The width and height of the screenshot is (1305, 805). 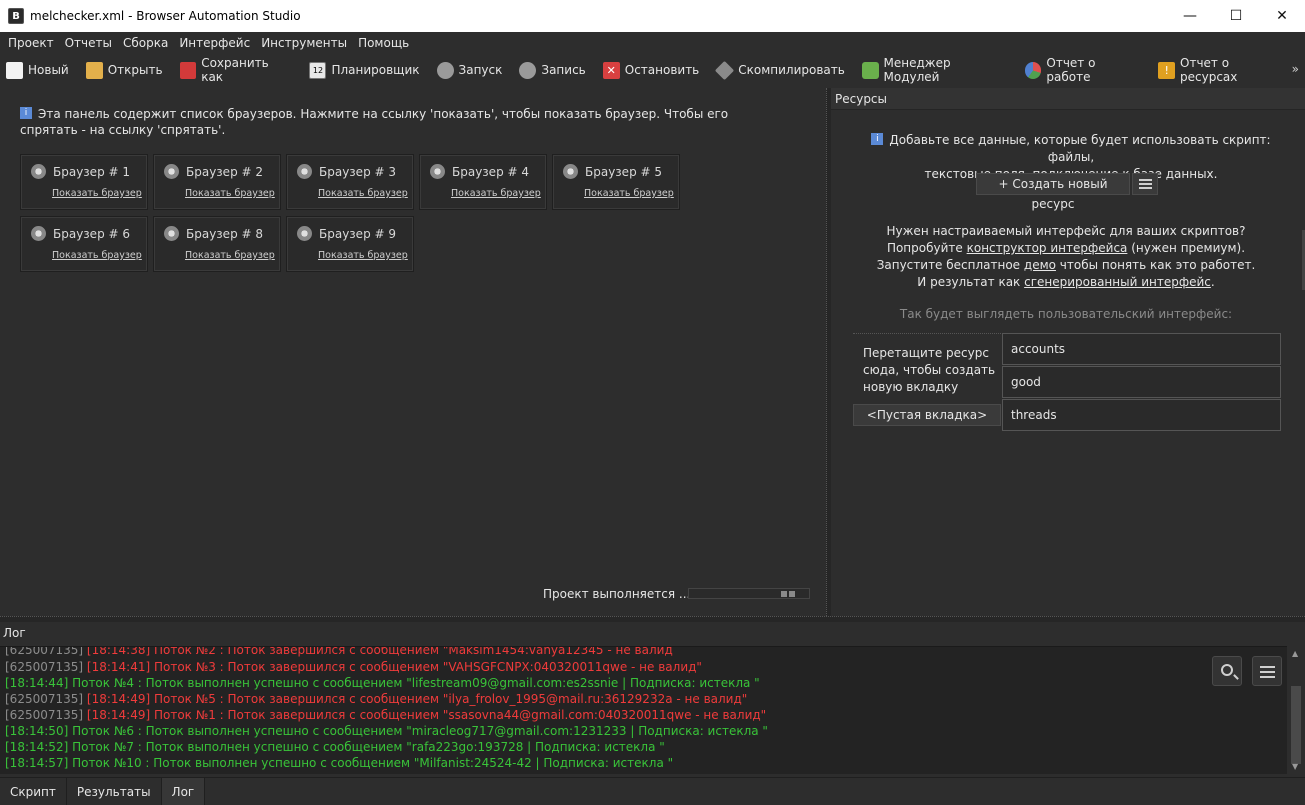 What do you see at coordinates (217, 182) in the screenshot?
I see `browser-card: Браузер # 2 Показать браузер` at bounding box center [217, 182].